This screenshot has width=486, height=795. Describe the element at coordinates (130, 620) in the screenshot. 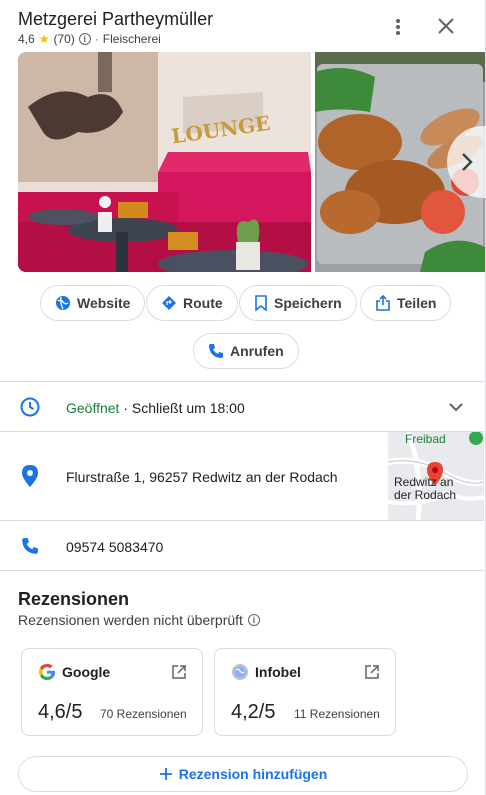

I see `reviews-subtitle: Rezensionen werden nicht überprüft` at that location.